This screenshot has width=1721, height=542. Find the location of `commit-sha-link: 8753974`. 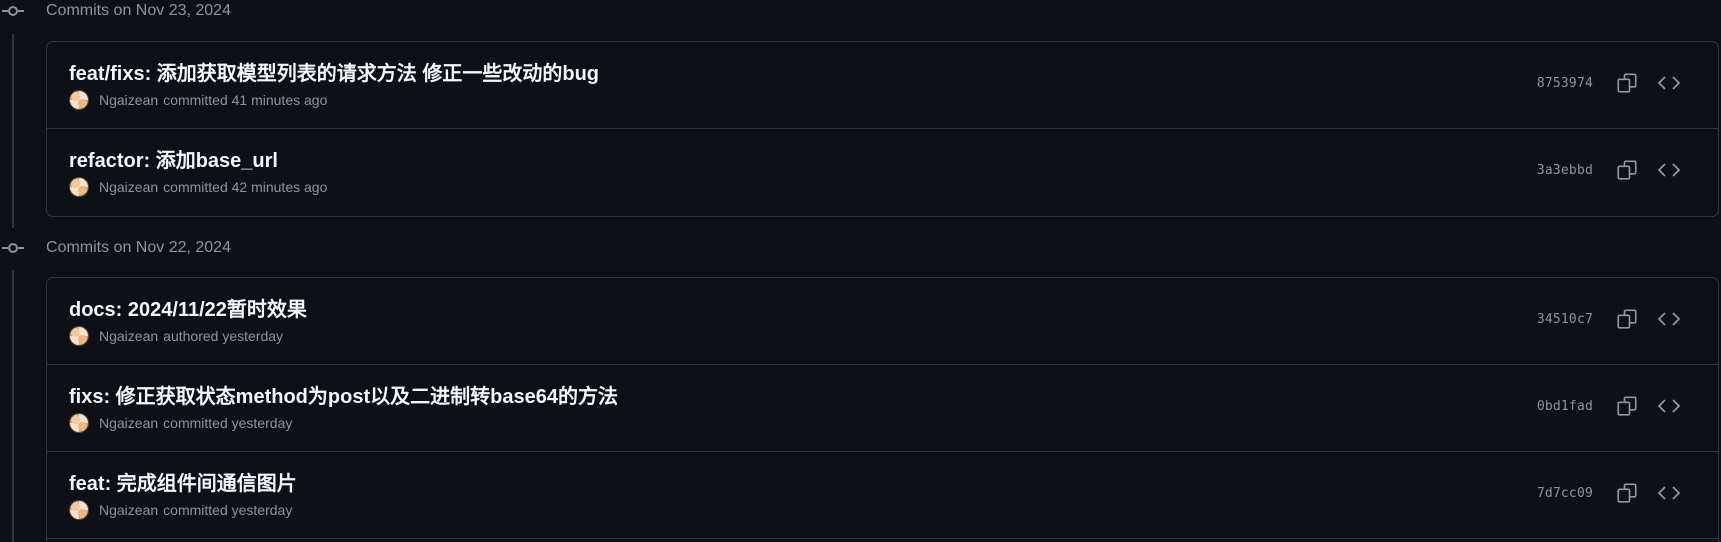

commit-sha-link: 8753974 is located at coordinates (1565, 83).